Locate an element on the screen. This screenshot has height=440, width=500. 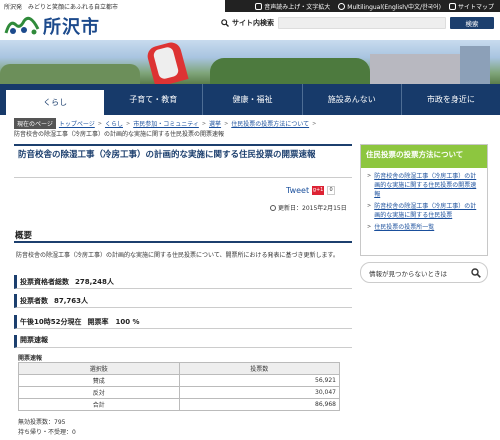
breadcrumb-link: くらし is located at coordinates (114, 123).